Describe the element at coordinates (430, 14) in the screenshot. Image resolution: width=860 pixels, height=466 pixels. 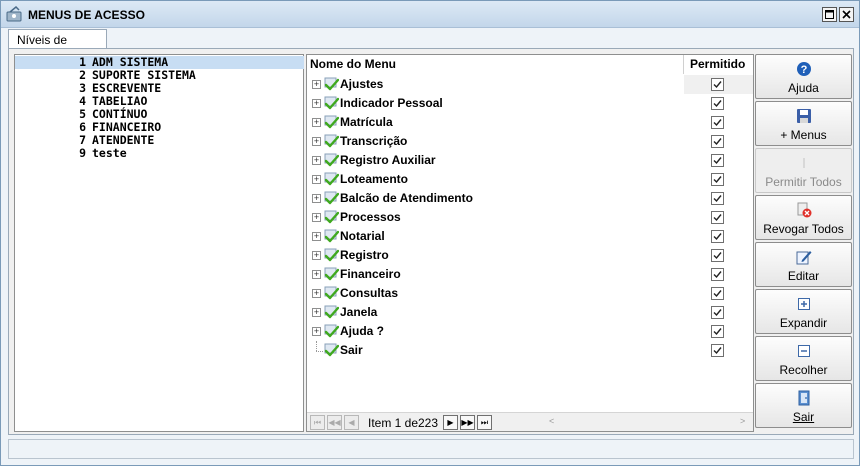
I see `title-bar: MENUS DE ACESSO` at that location.